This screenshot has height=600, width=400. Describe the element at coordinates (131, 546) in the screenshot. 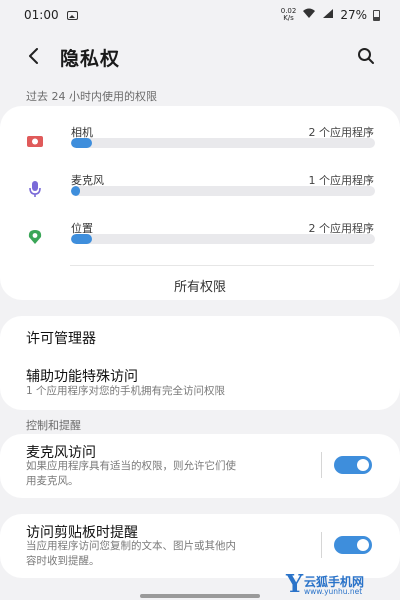

I see `clipboard-alert-subtitle-line1: 当应用程序访问您复制的文本、图片或其他内` at that location.